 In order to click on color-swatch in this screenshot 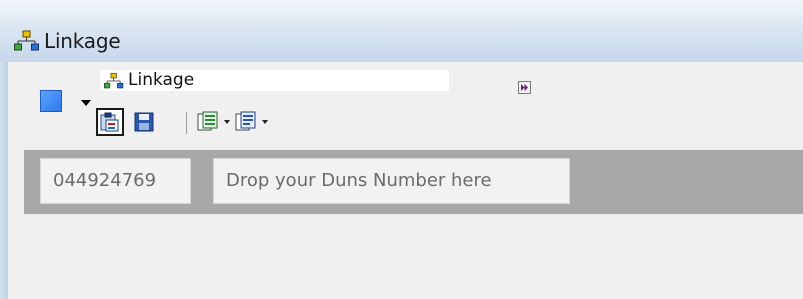, I will do `click(51, 101)`.